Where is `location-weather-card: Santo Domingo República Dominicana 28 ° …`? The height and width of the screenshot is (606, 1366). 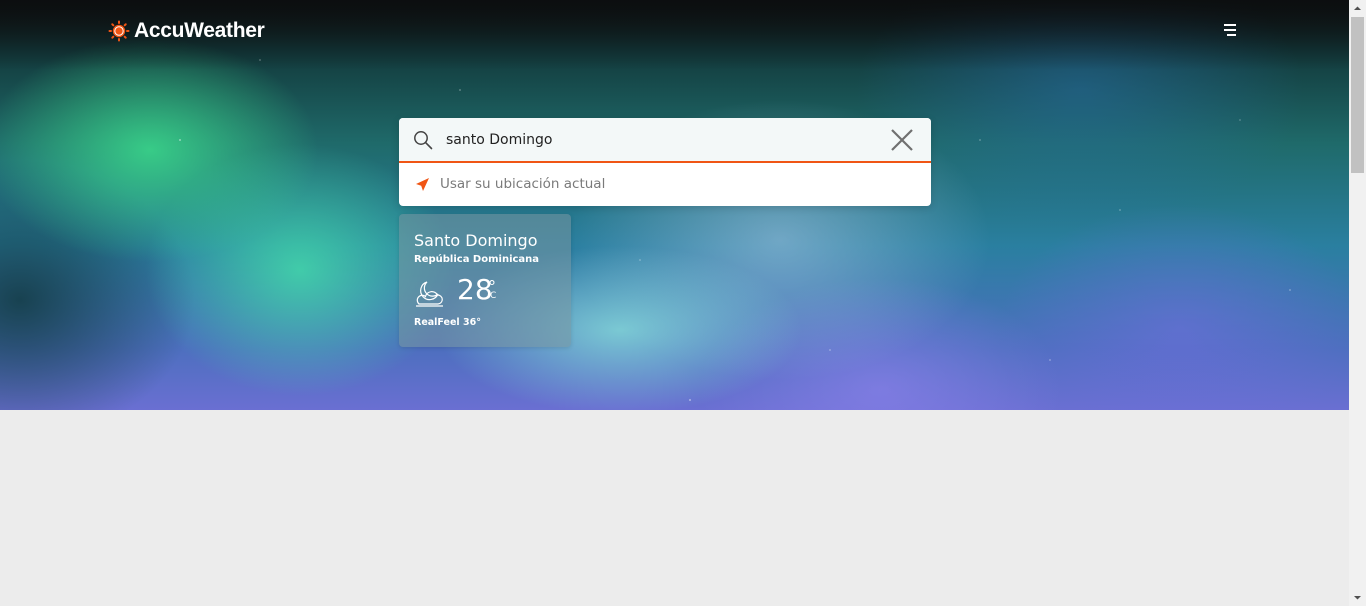 location-weather-card: Santo Domingo República Dominicana 28 ° … is located at coordinates (485, 280).